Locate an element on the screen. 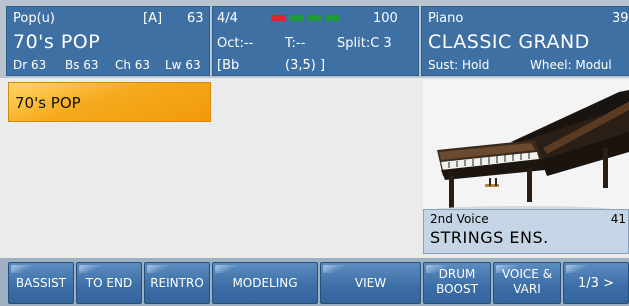 This screenshot has width=629, height=306. drum-boost-label: DRUM BOOST is located at coordinates (457, 281).